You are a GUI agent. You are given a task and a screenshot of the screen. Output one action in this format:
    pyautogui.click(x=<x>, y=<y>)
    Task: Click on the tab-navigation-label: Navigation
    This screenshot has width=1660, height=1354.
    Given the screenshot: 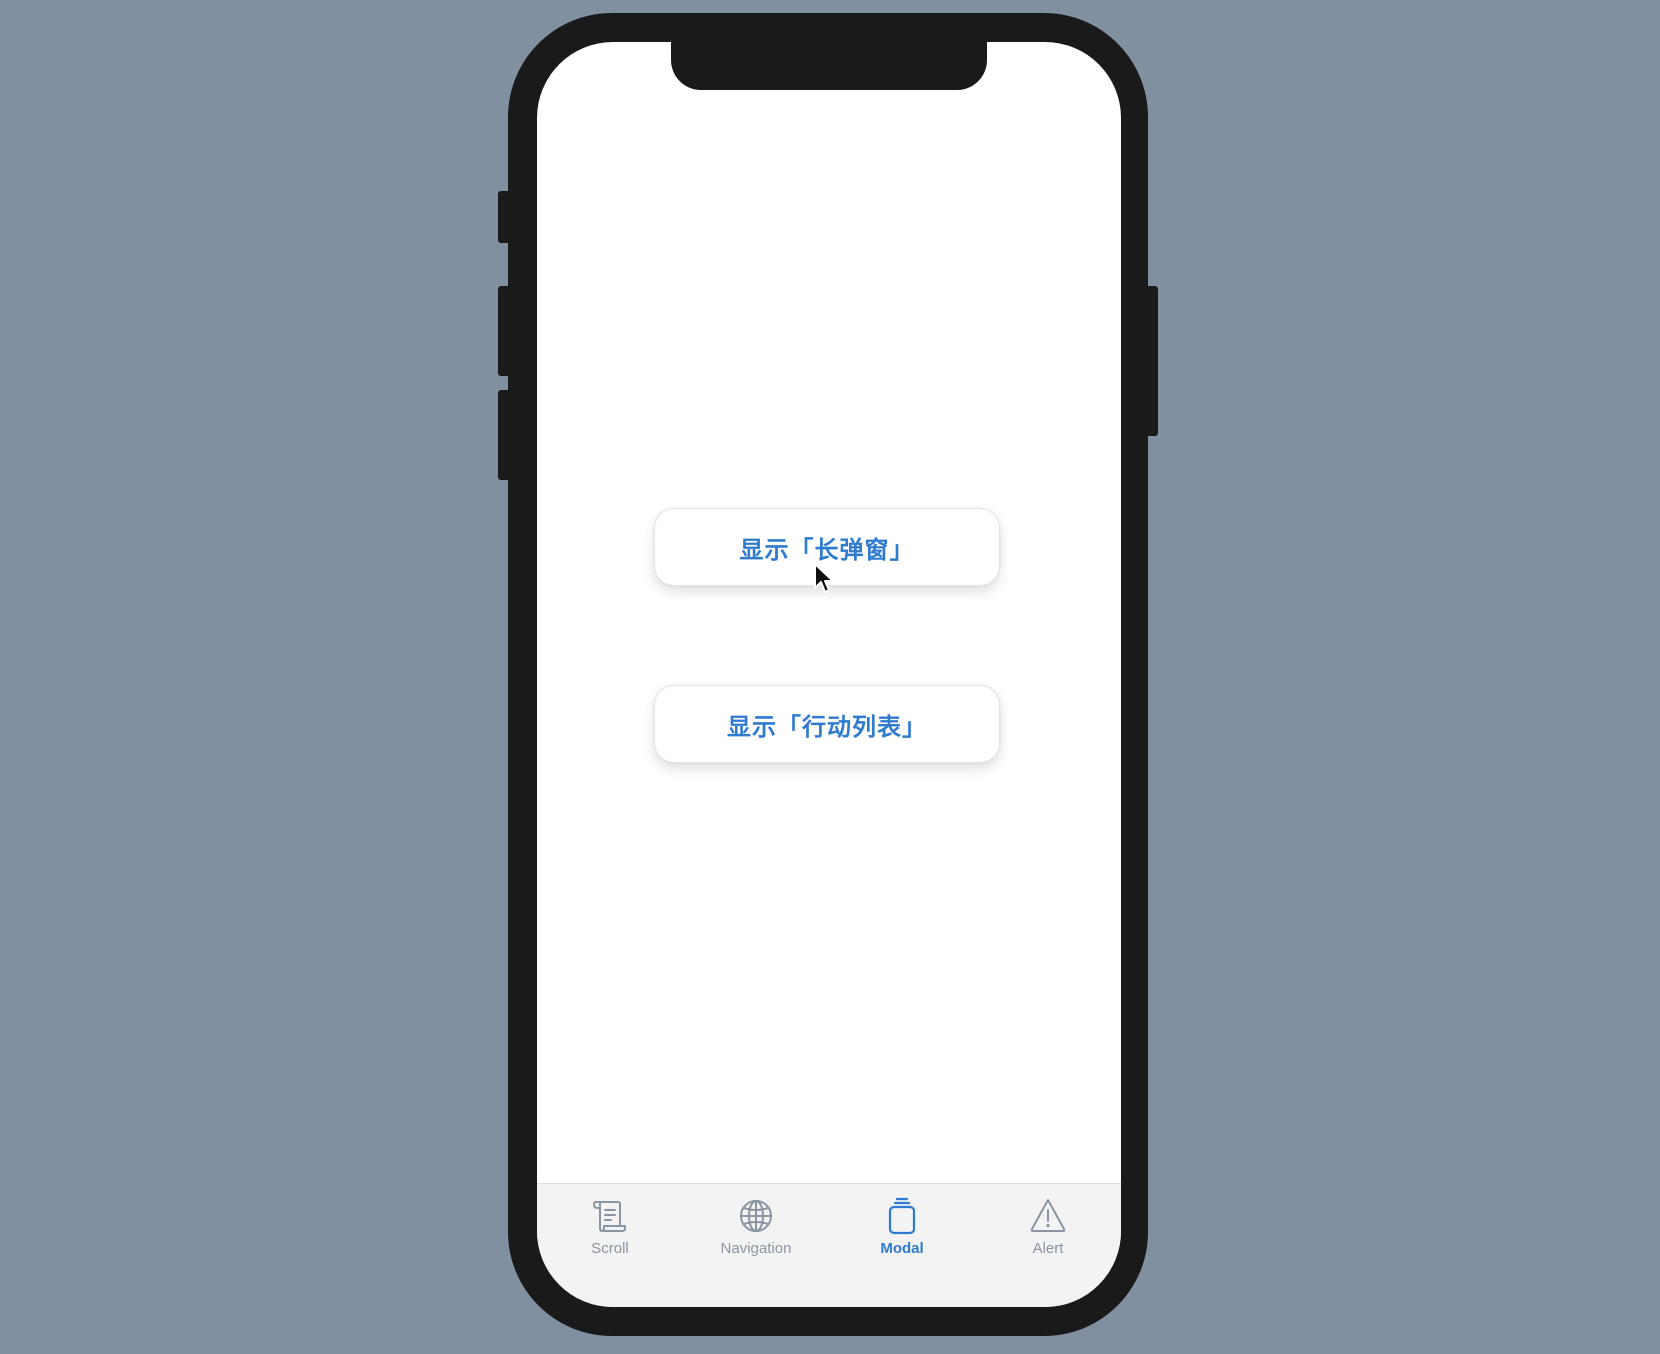 What is the action you would take?
    pyautogui.click(x=756, y=1248)
    